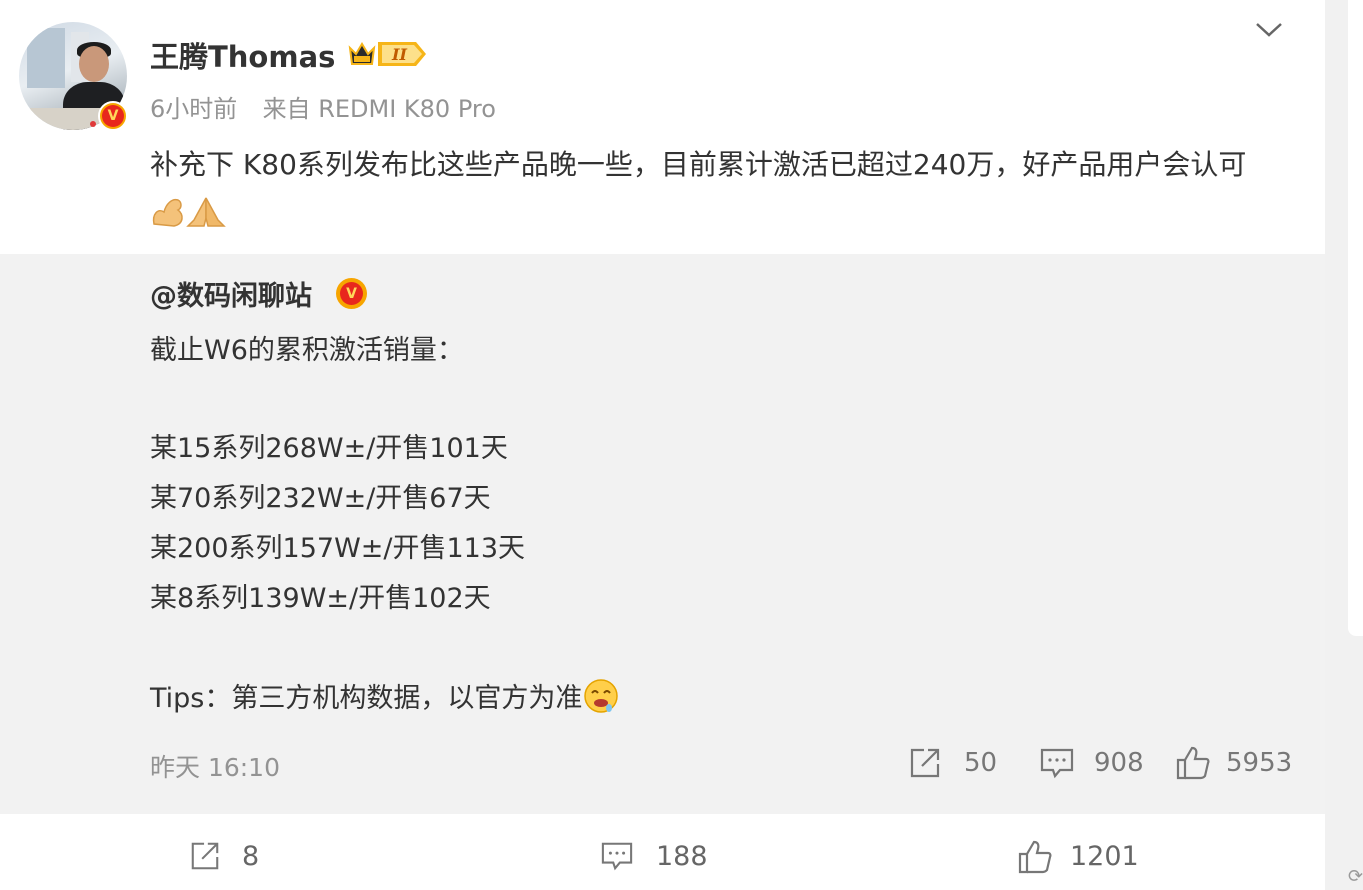  I want to click on like-button-count: 1201, so click(1104, 856).